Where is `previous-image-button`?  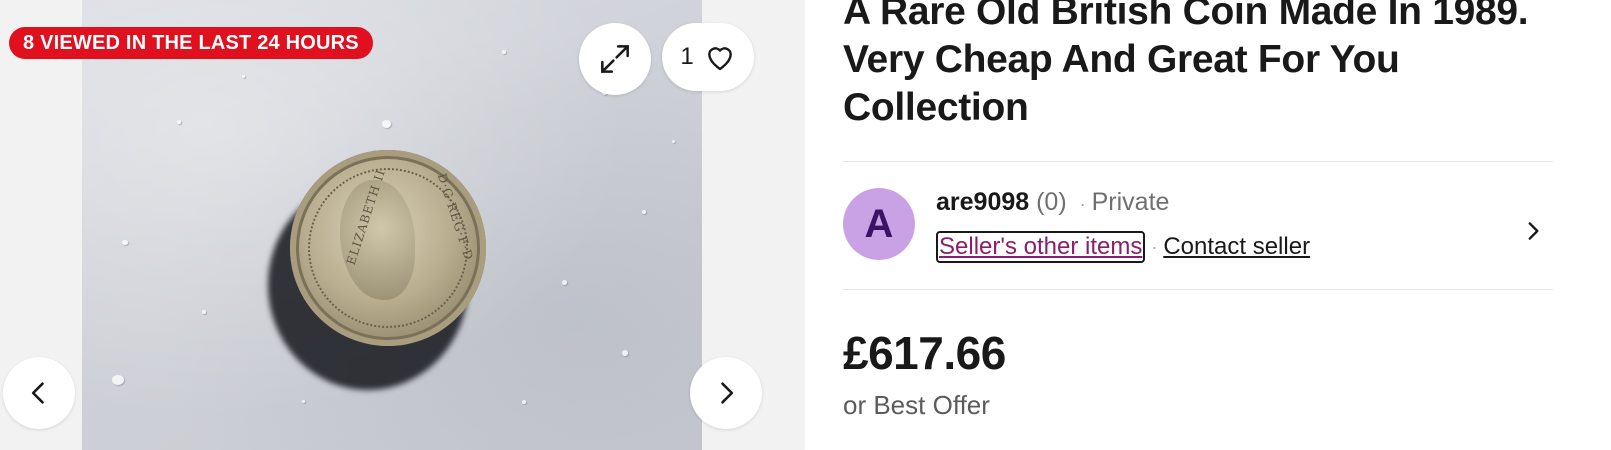
previous-image-button is located at coordinates (39, 393).